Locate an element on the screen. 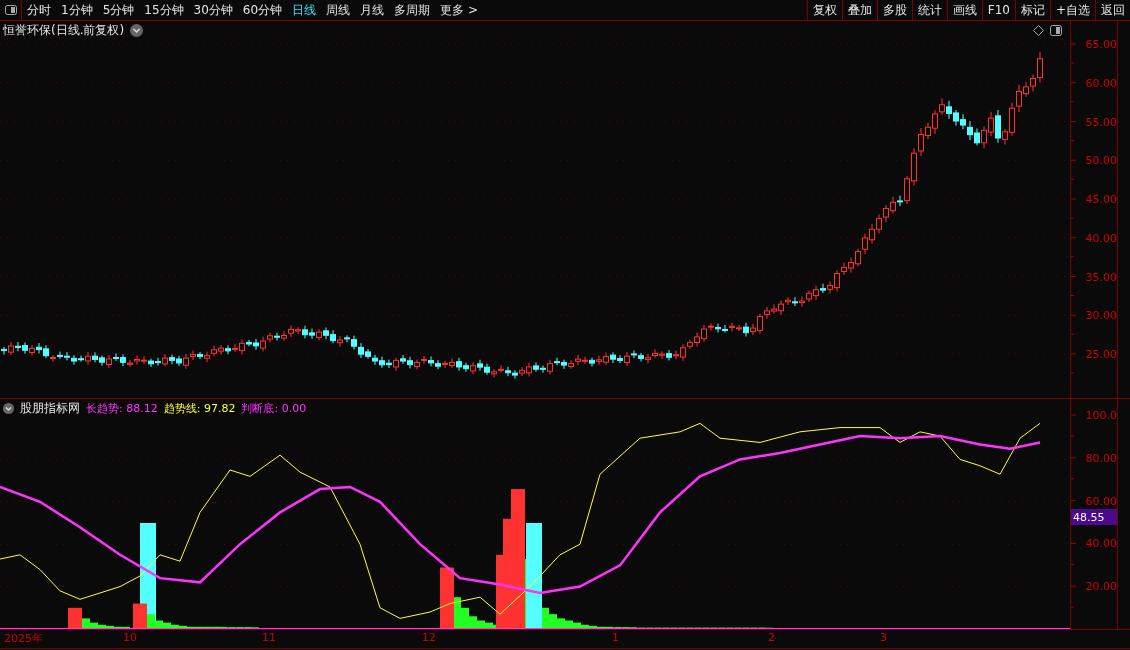 This screenshot has height=650, width=1130. date-label: 11 is located at coordinates (269, 637).